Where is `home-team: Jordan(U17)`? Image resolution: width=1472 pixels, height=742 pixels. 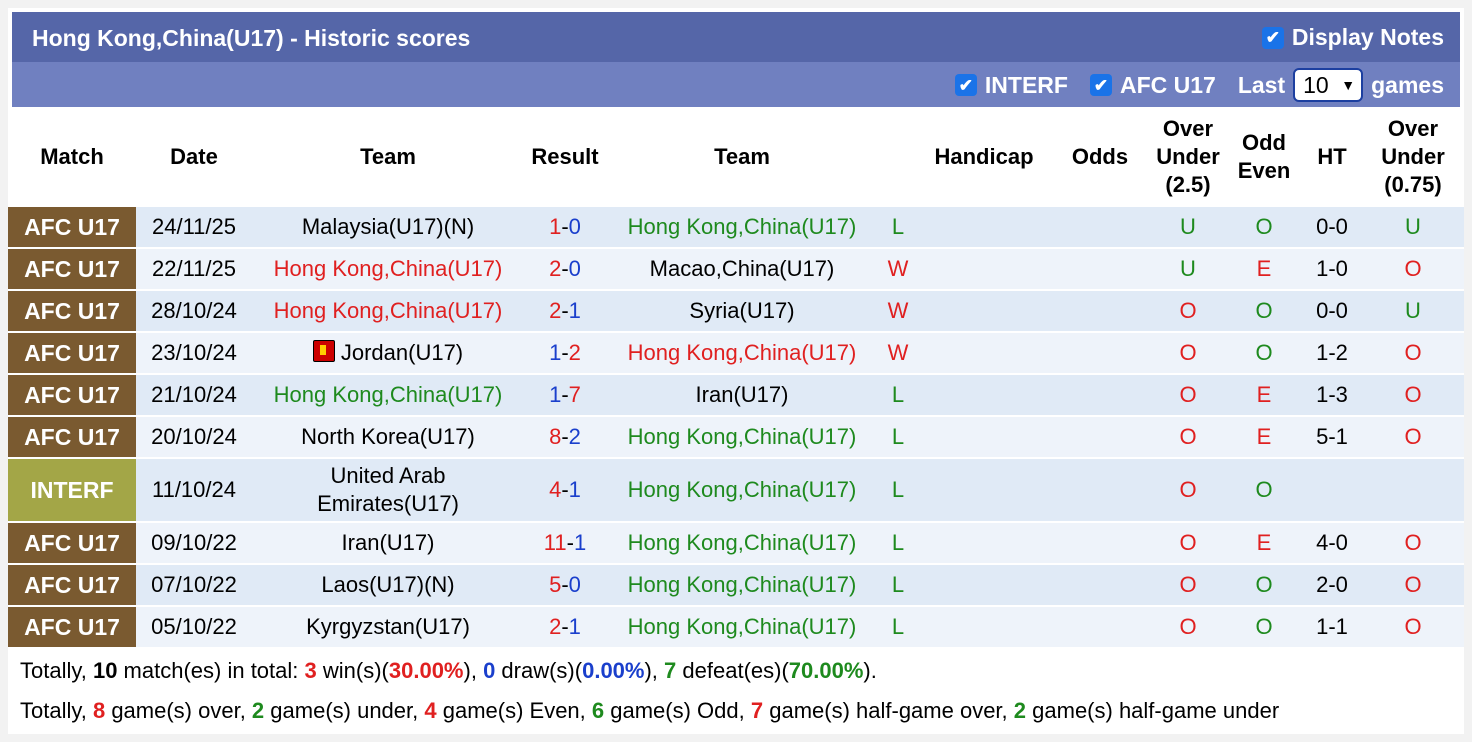 home-team: Jordan(U17) is located at coordinates (388, 353).